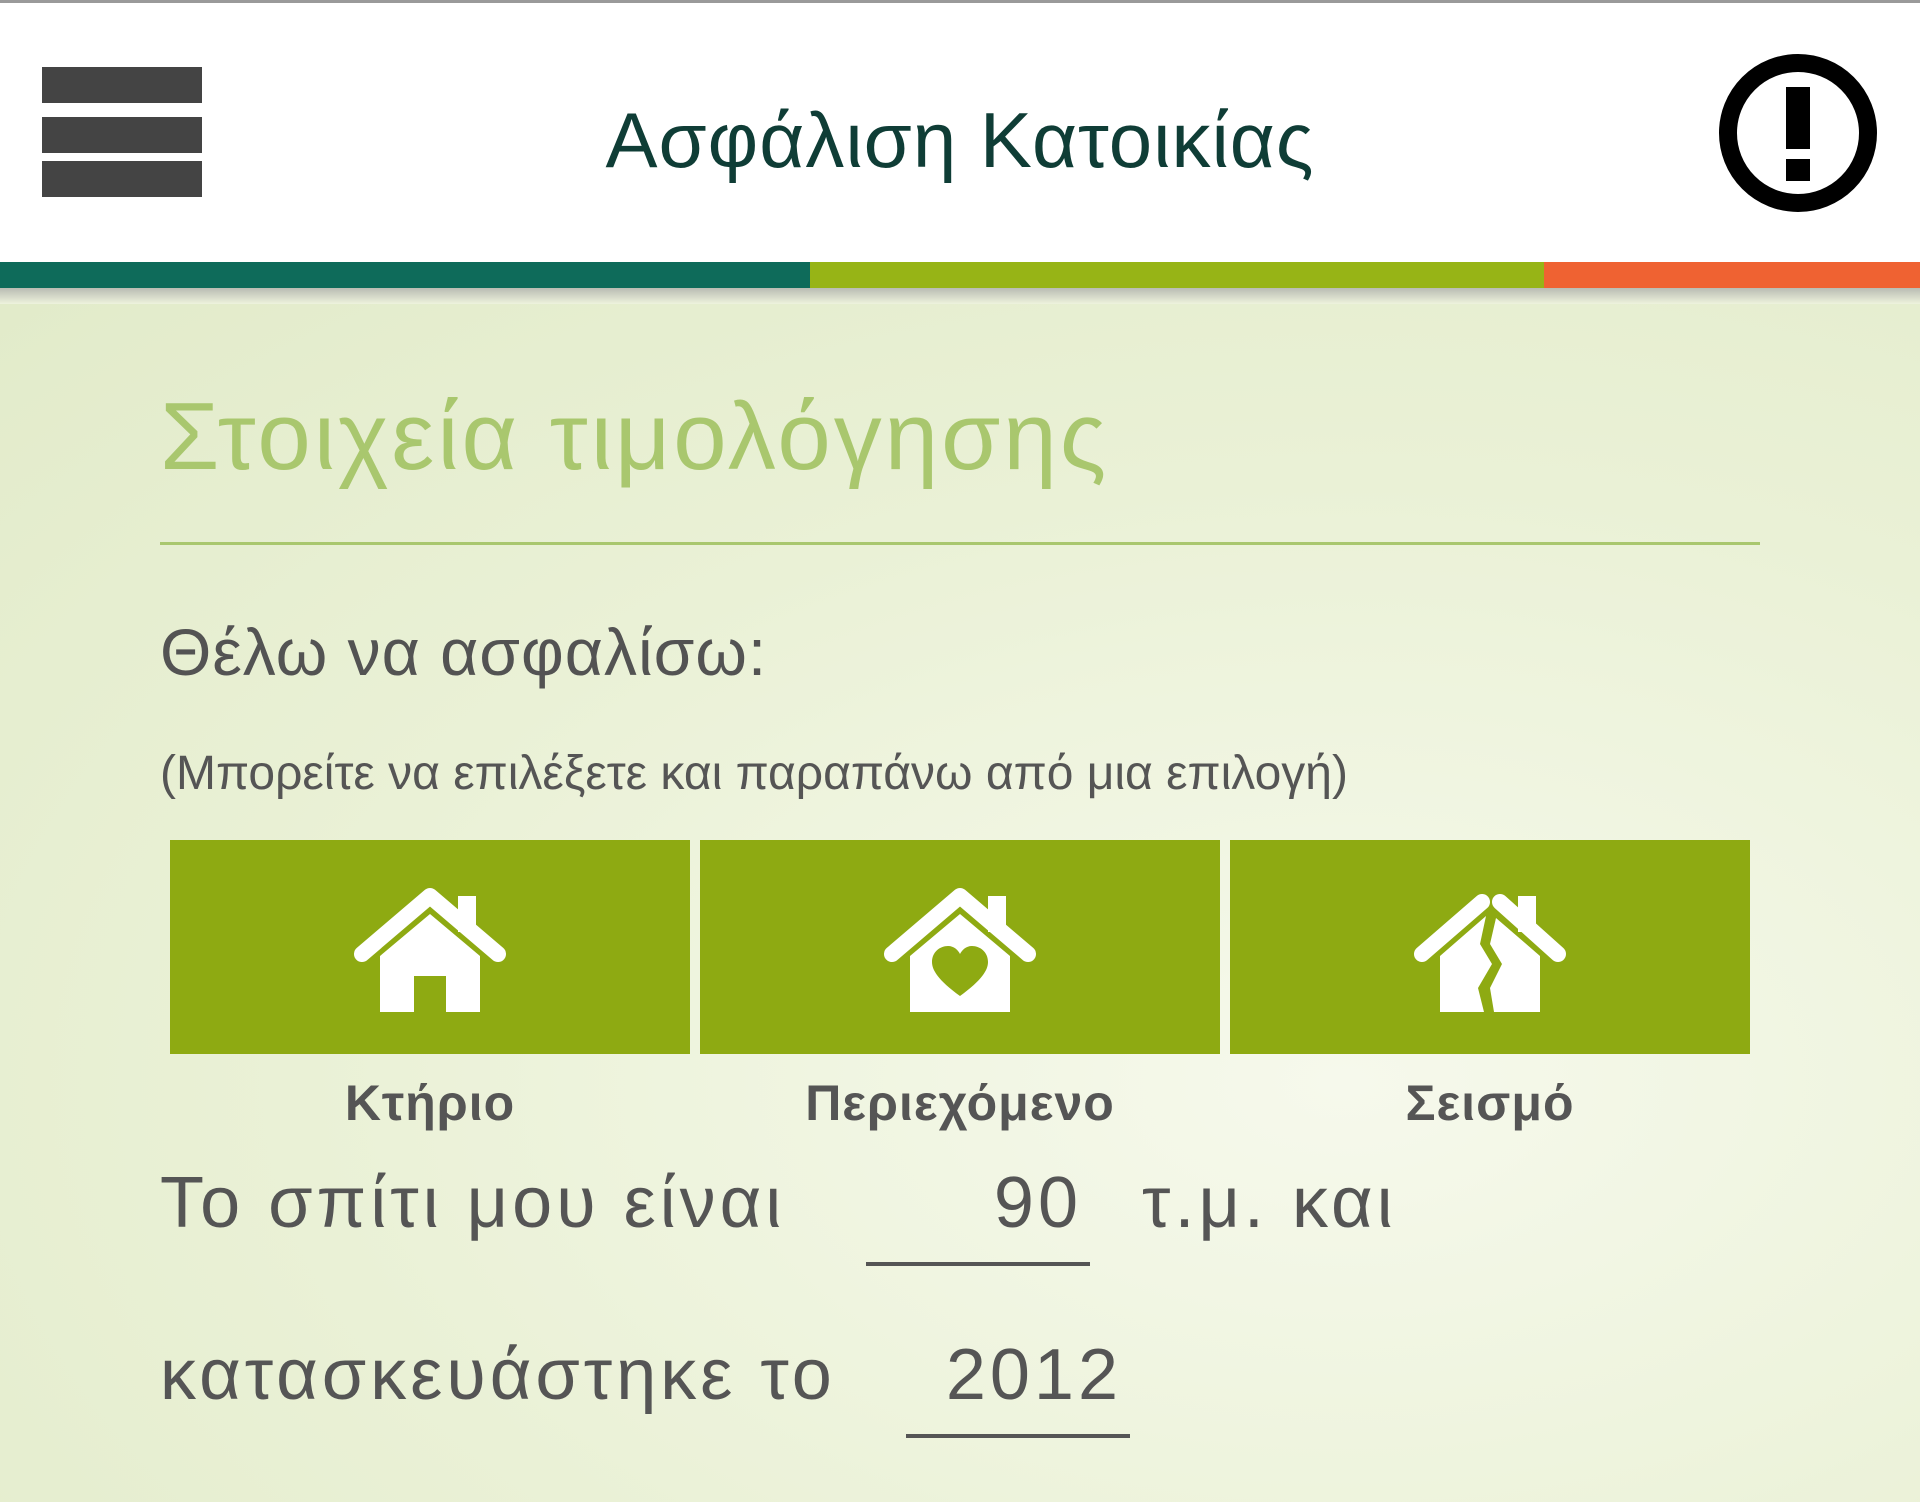 The image size is (1920, 1502). What do you see at coordinates (473, 1203) in the screenshot?
I see `area-prefix-text: Το σπίτι μου είναι` at bounding box center [473, 1203].